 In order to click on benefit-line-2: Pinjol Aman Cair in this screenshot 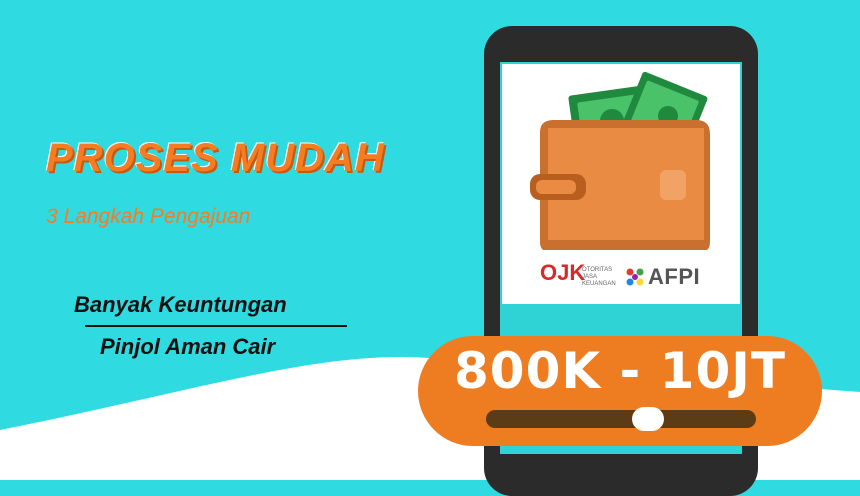, I will do `click(188, 346)`.